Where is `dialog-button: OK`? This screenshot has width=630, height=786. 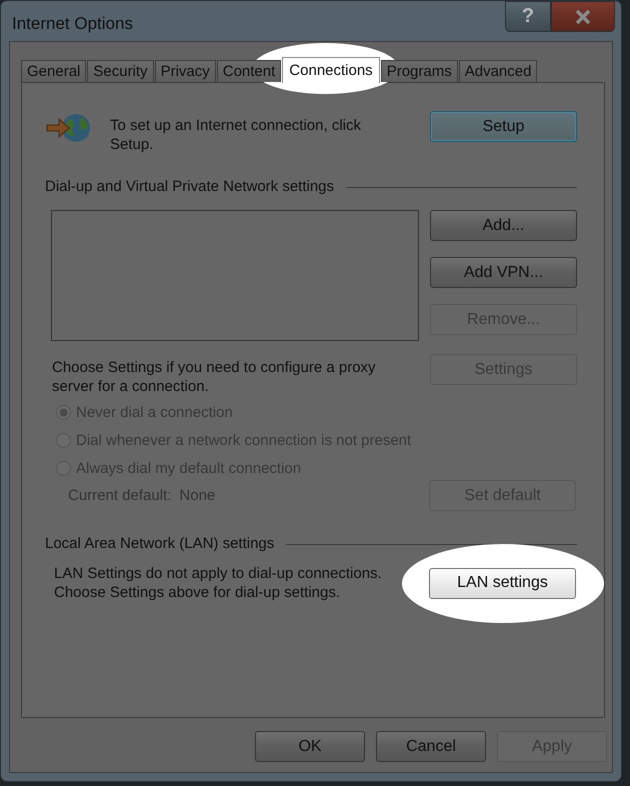
dialog-button: OK is located at coordinates (310, 746).